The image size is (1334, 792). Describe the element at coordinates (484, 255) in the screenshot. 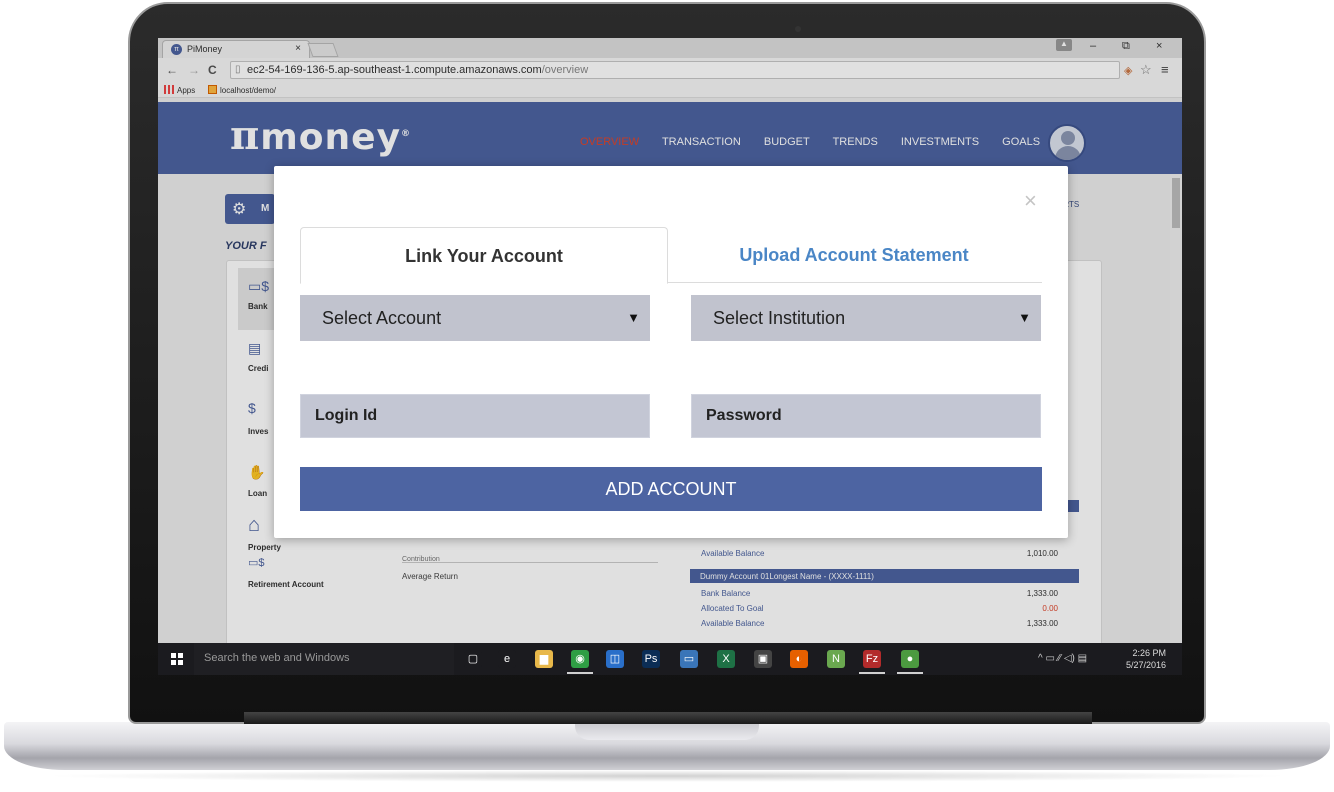

I see `tab-link-your-account: Link Your Account` at that location.